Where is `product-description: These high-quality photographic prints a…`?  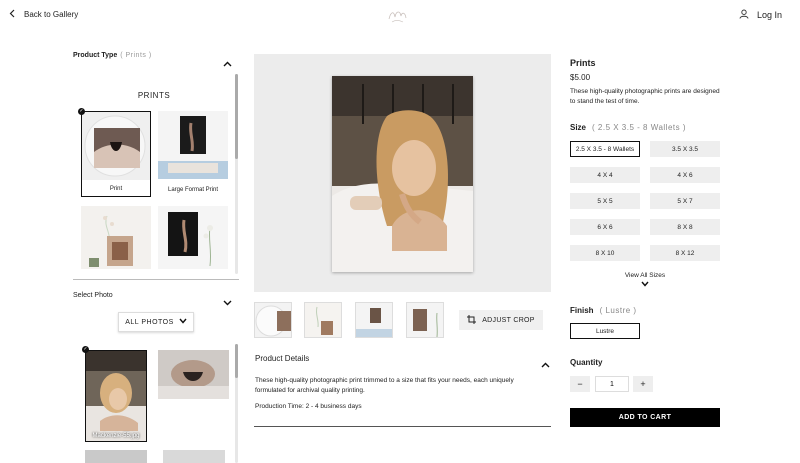
product-description: These high-quality photographic prints a… is located at coordinates (645, 96).